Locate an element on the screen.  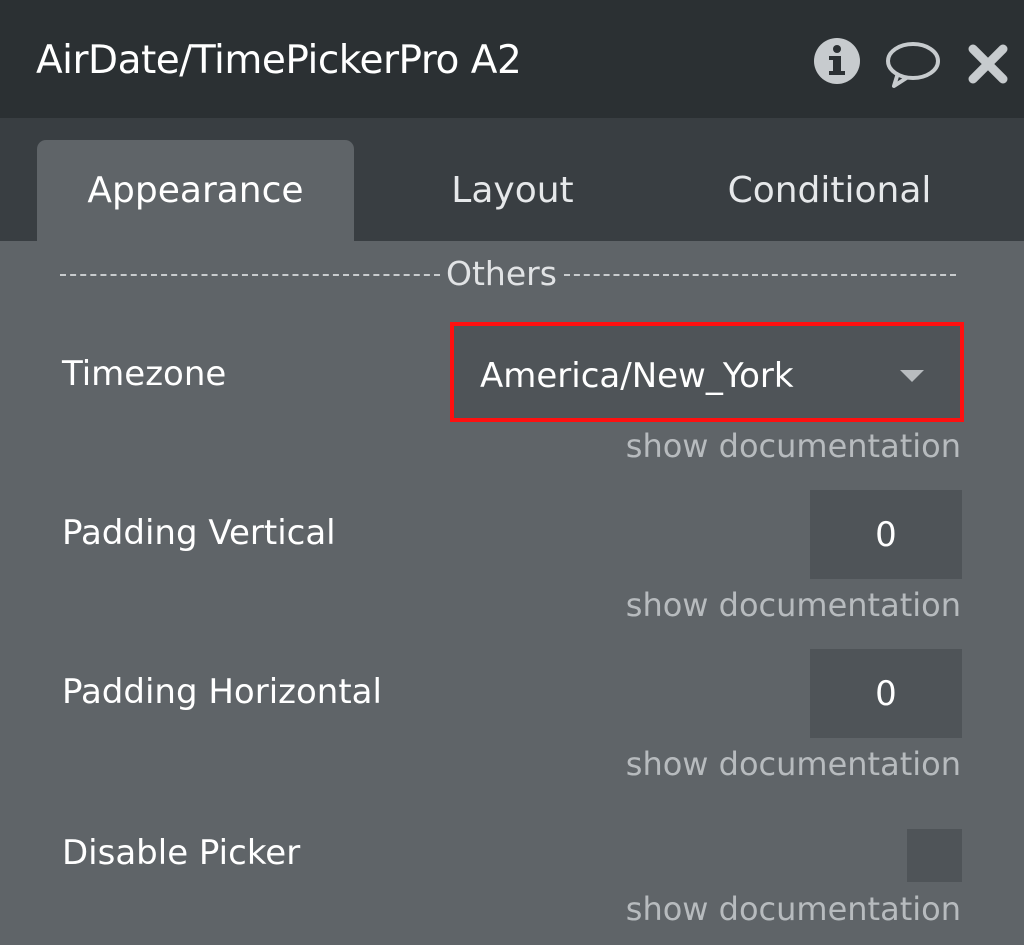
timezone-value: America/New_York is located at coordinates (637, 376).